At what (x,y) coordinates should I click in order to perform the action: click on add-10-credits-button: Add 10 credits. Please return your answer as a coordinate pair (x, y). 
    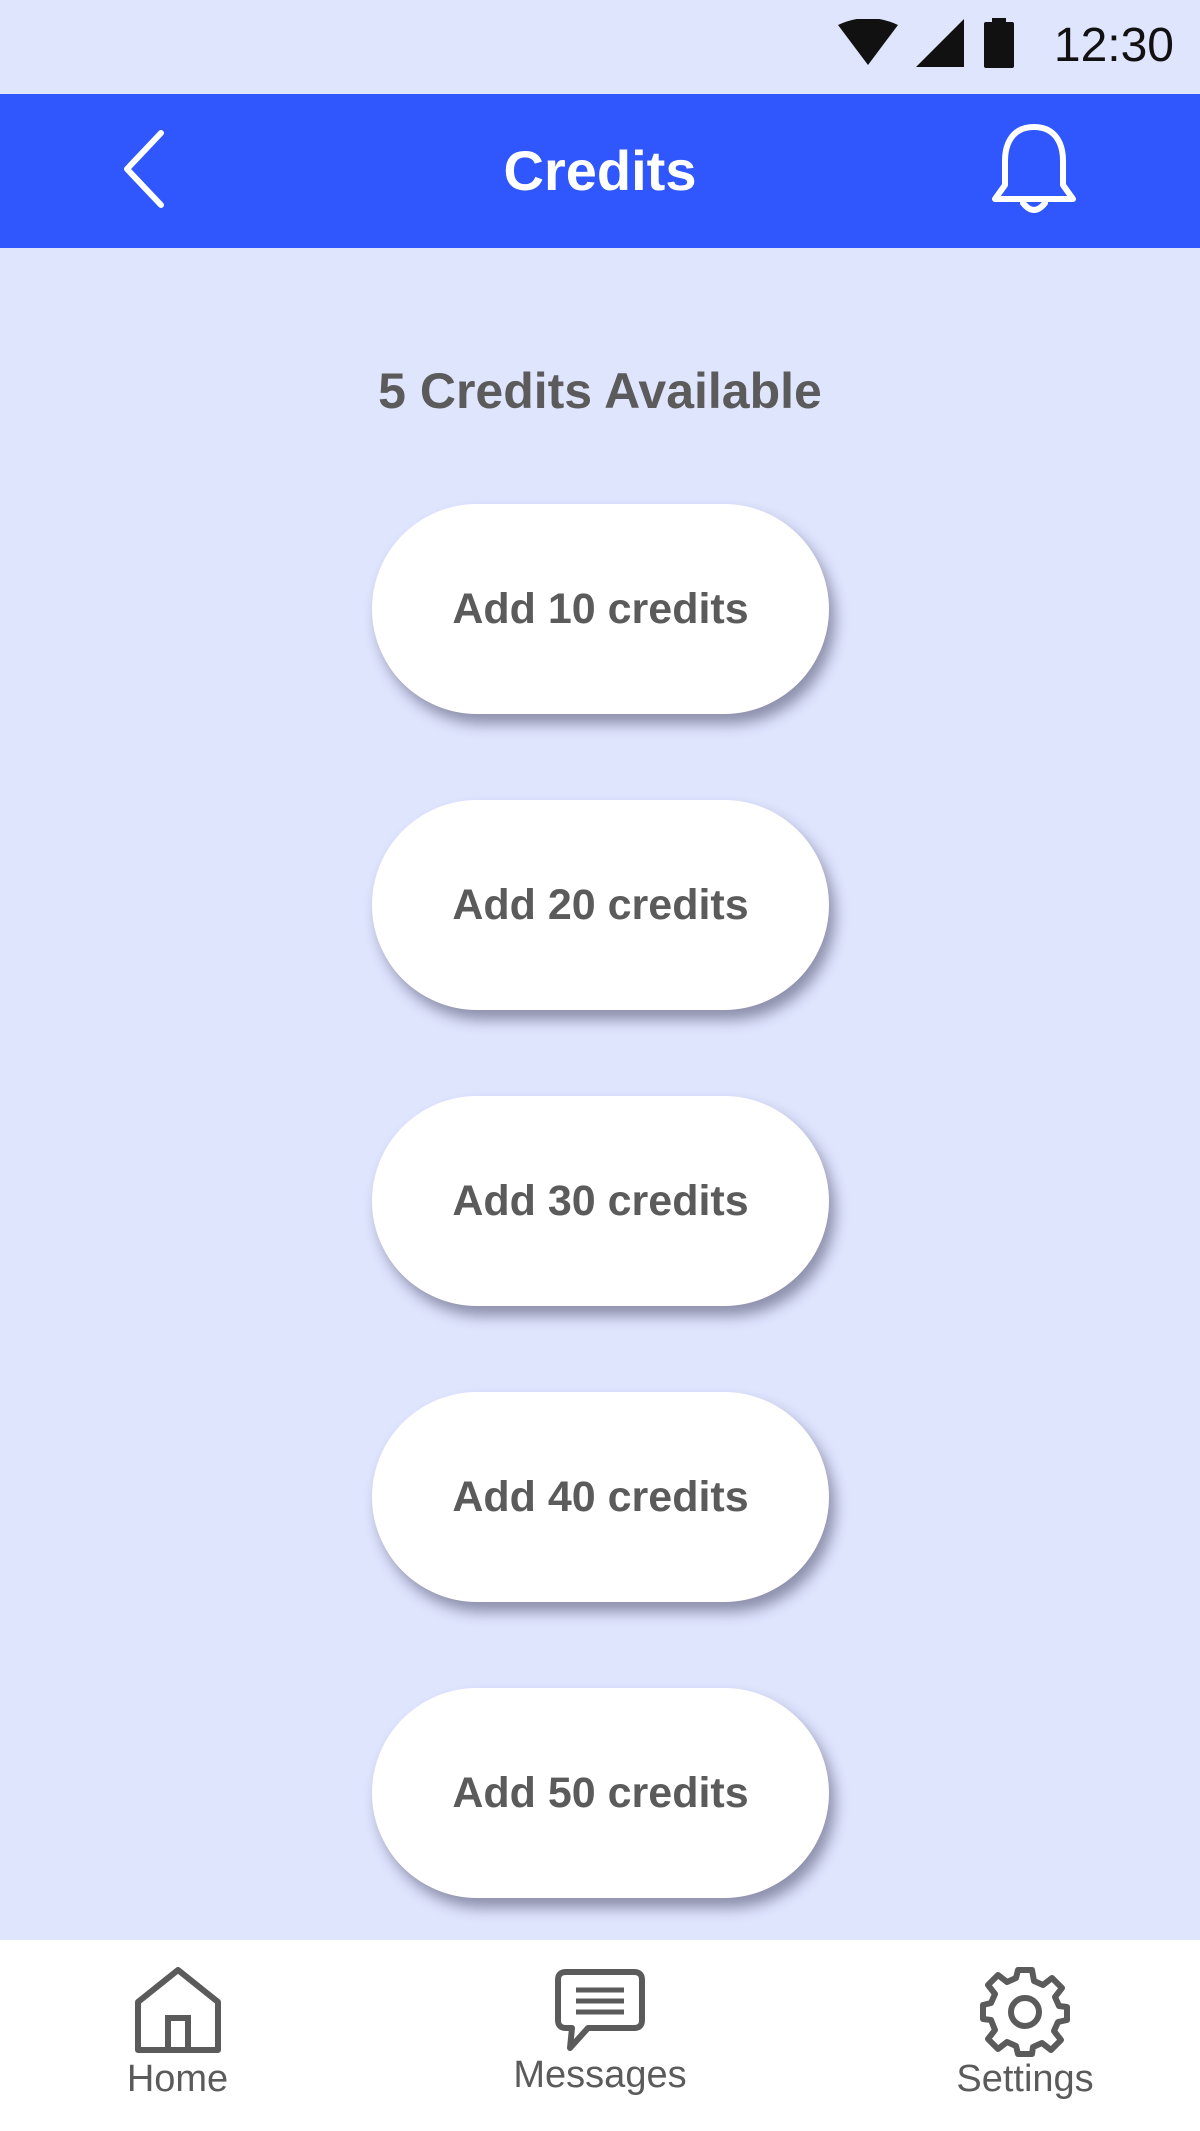
    Looking at the image, I should click on (600, 609).